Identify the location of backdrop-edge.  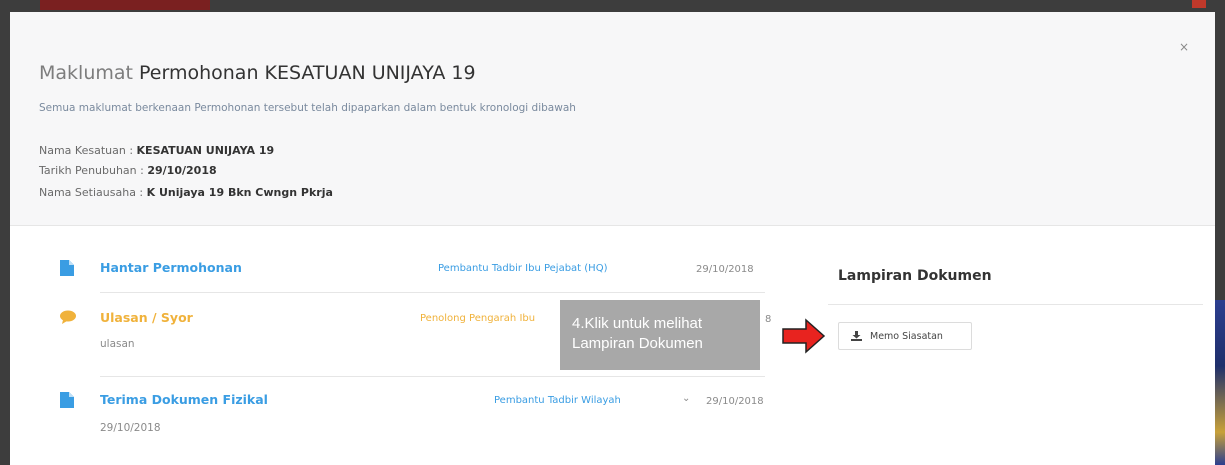
(1220, 382).